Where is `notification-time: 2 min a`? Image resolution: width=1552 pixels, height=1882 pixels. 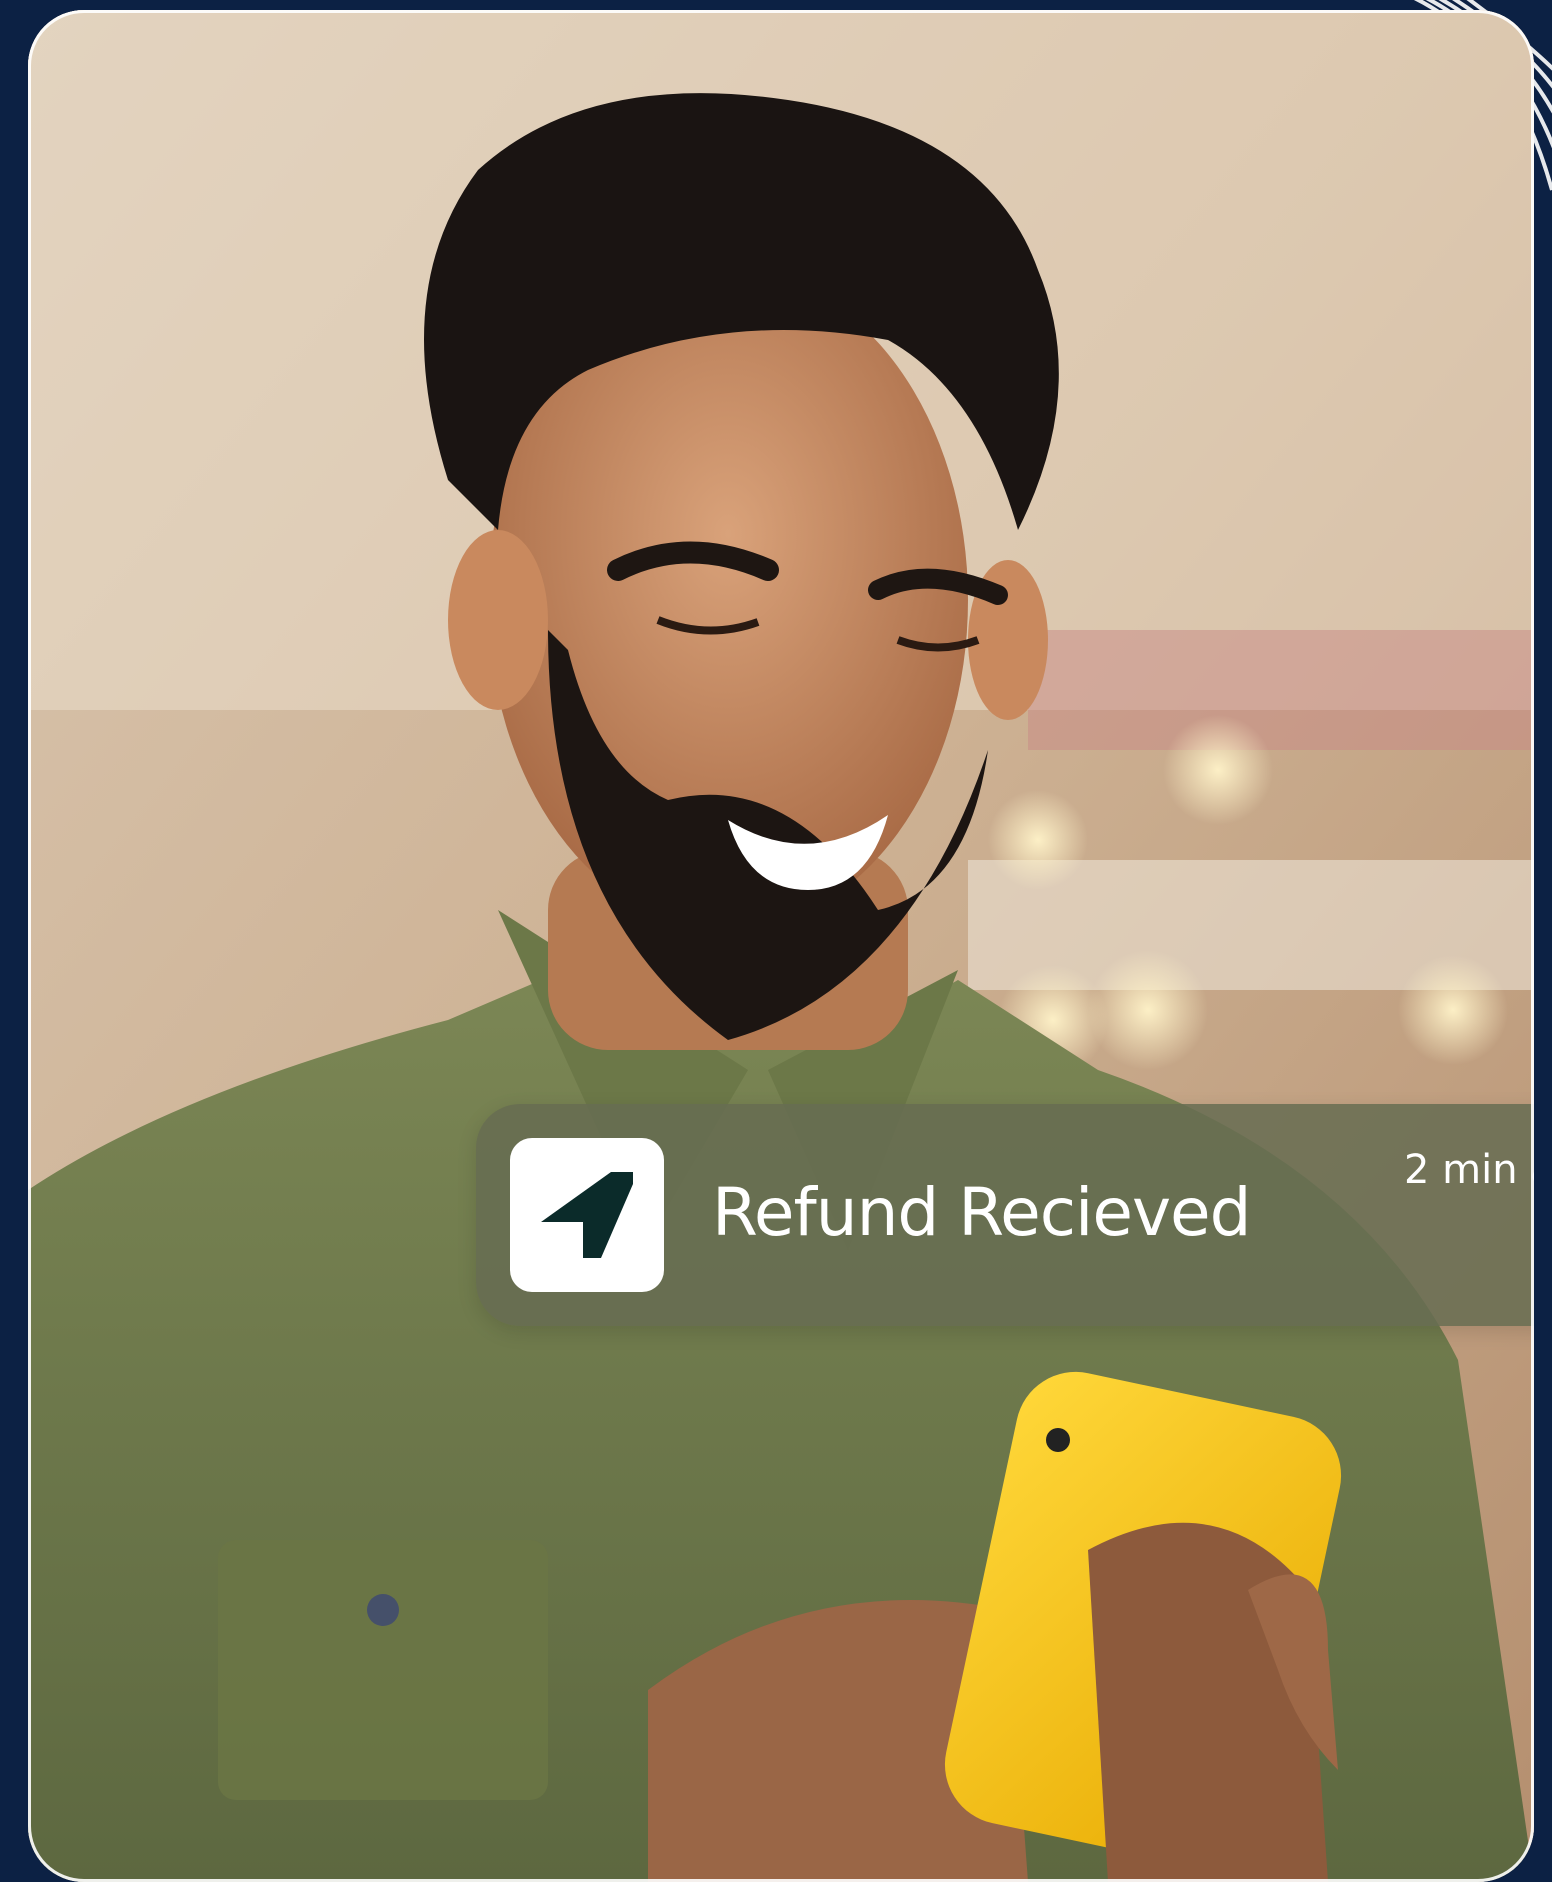
notification-time: 2 min a is located at coordinates (1469, 1170).